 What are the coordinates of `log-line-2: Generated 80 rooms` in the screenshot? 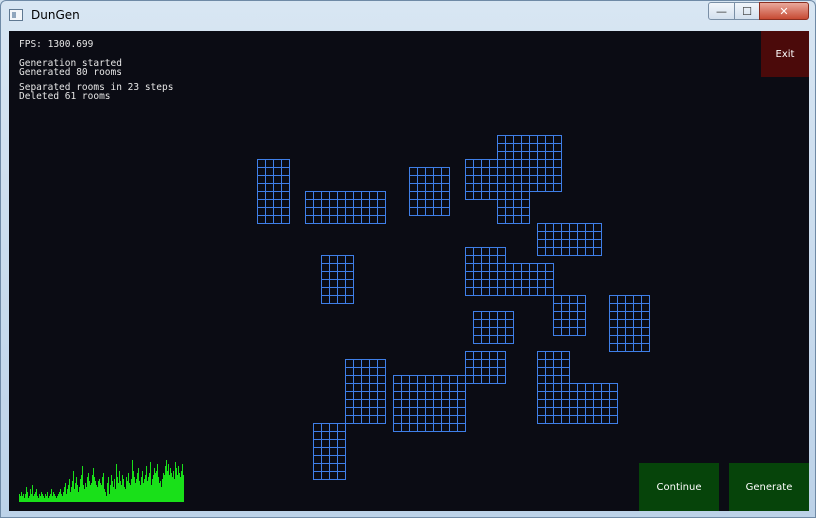 It's located at (70, 72).